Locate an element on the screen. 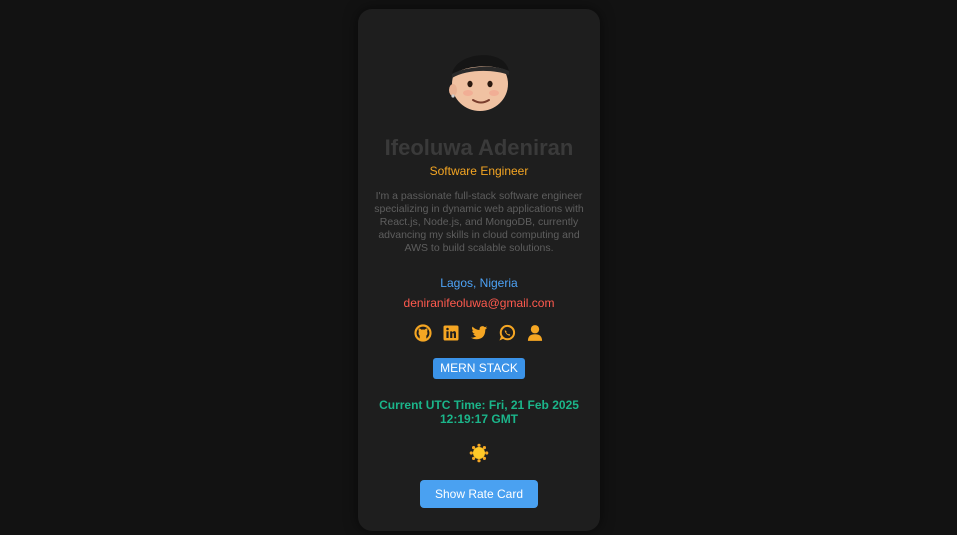 The image size is (957, 535). profile-title: Software Engineer is located at coordinates (479, 171).